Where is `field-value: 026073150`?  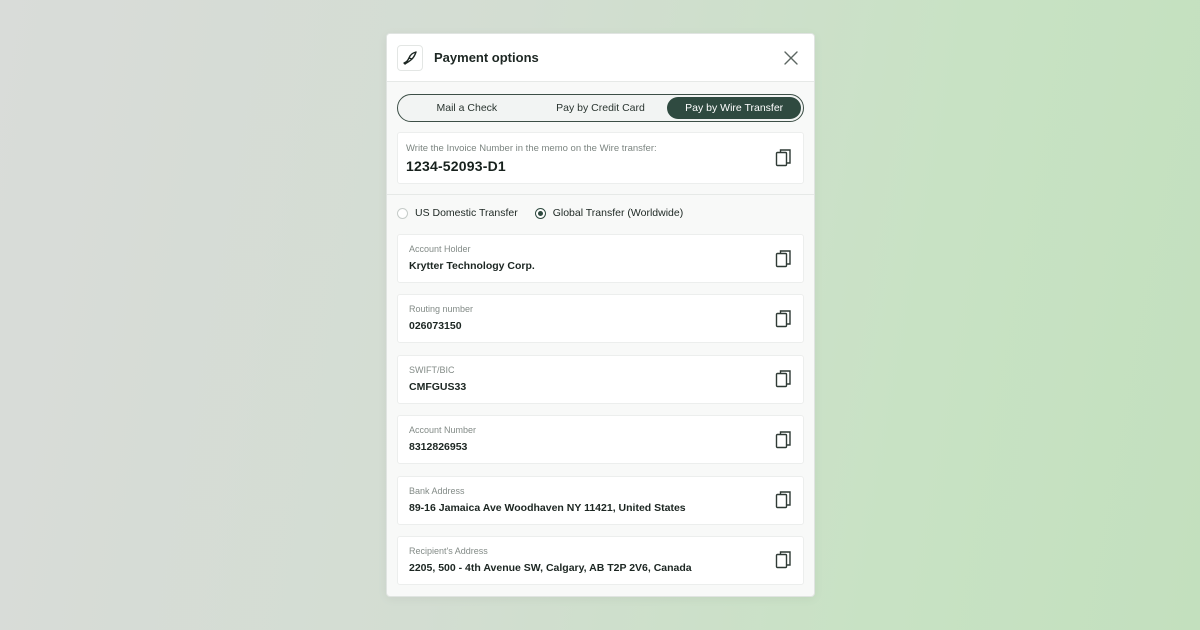
field-value: 026073150 is located at coordinates (435, 326).